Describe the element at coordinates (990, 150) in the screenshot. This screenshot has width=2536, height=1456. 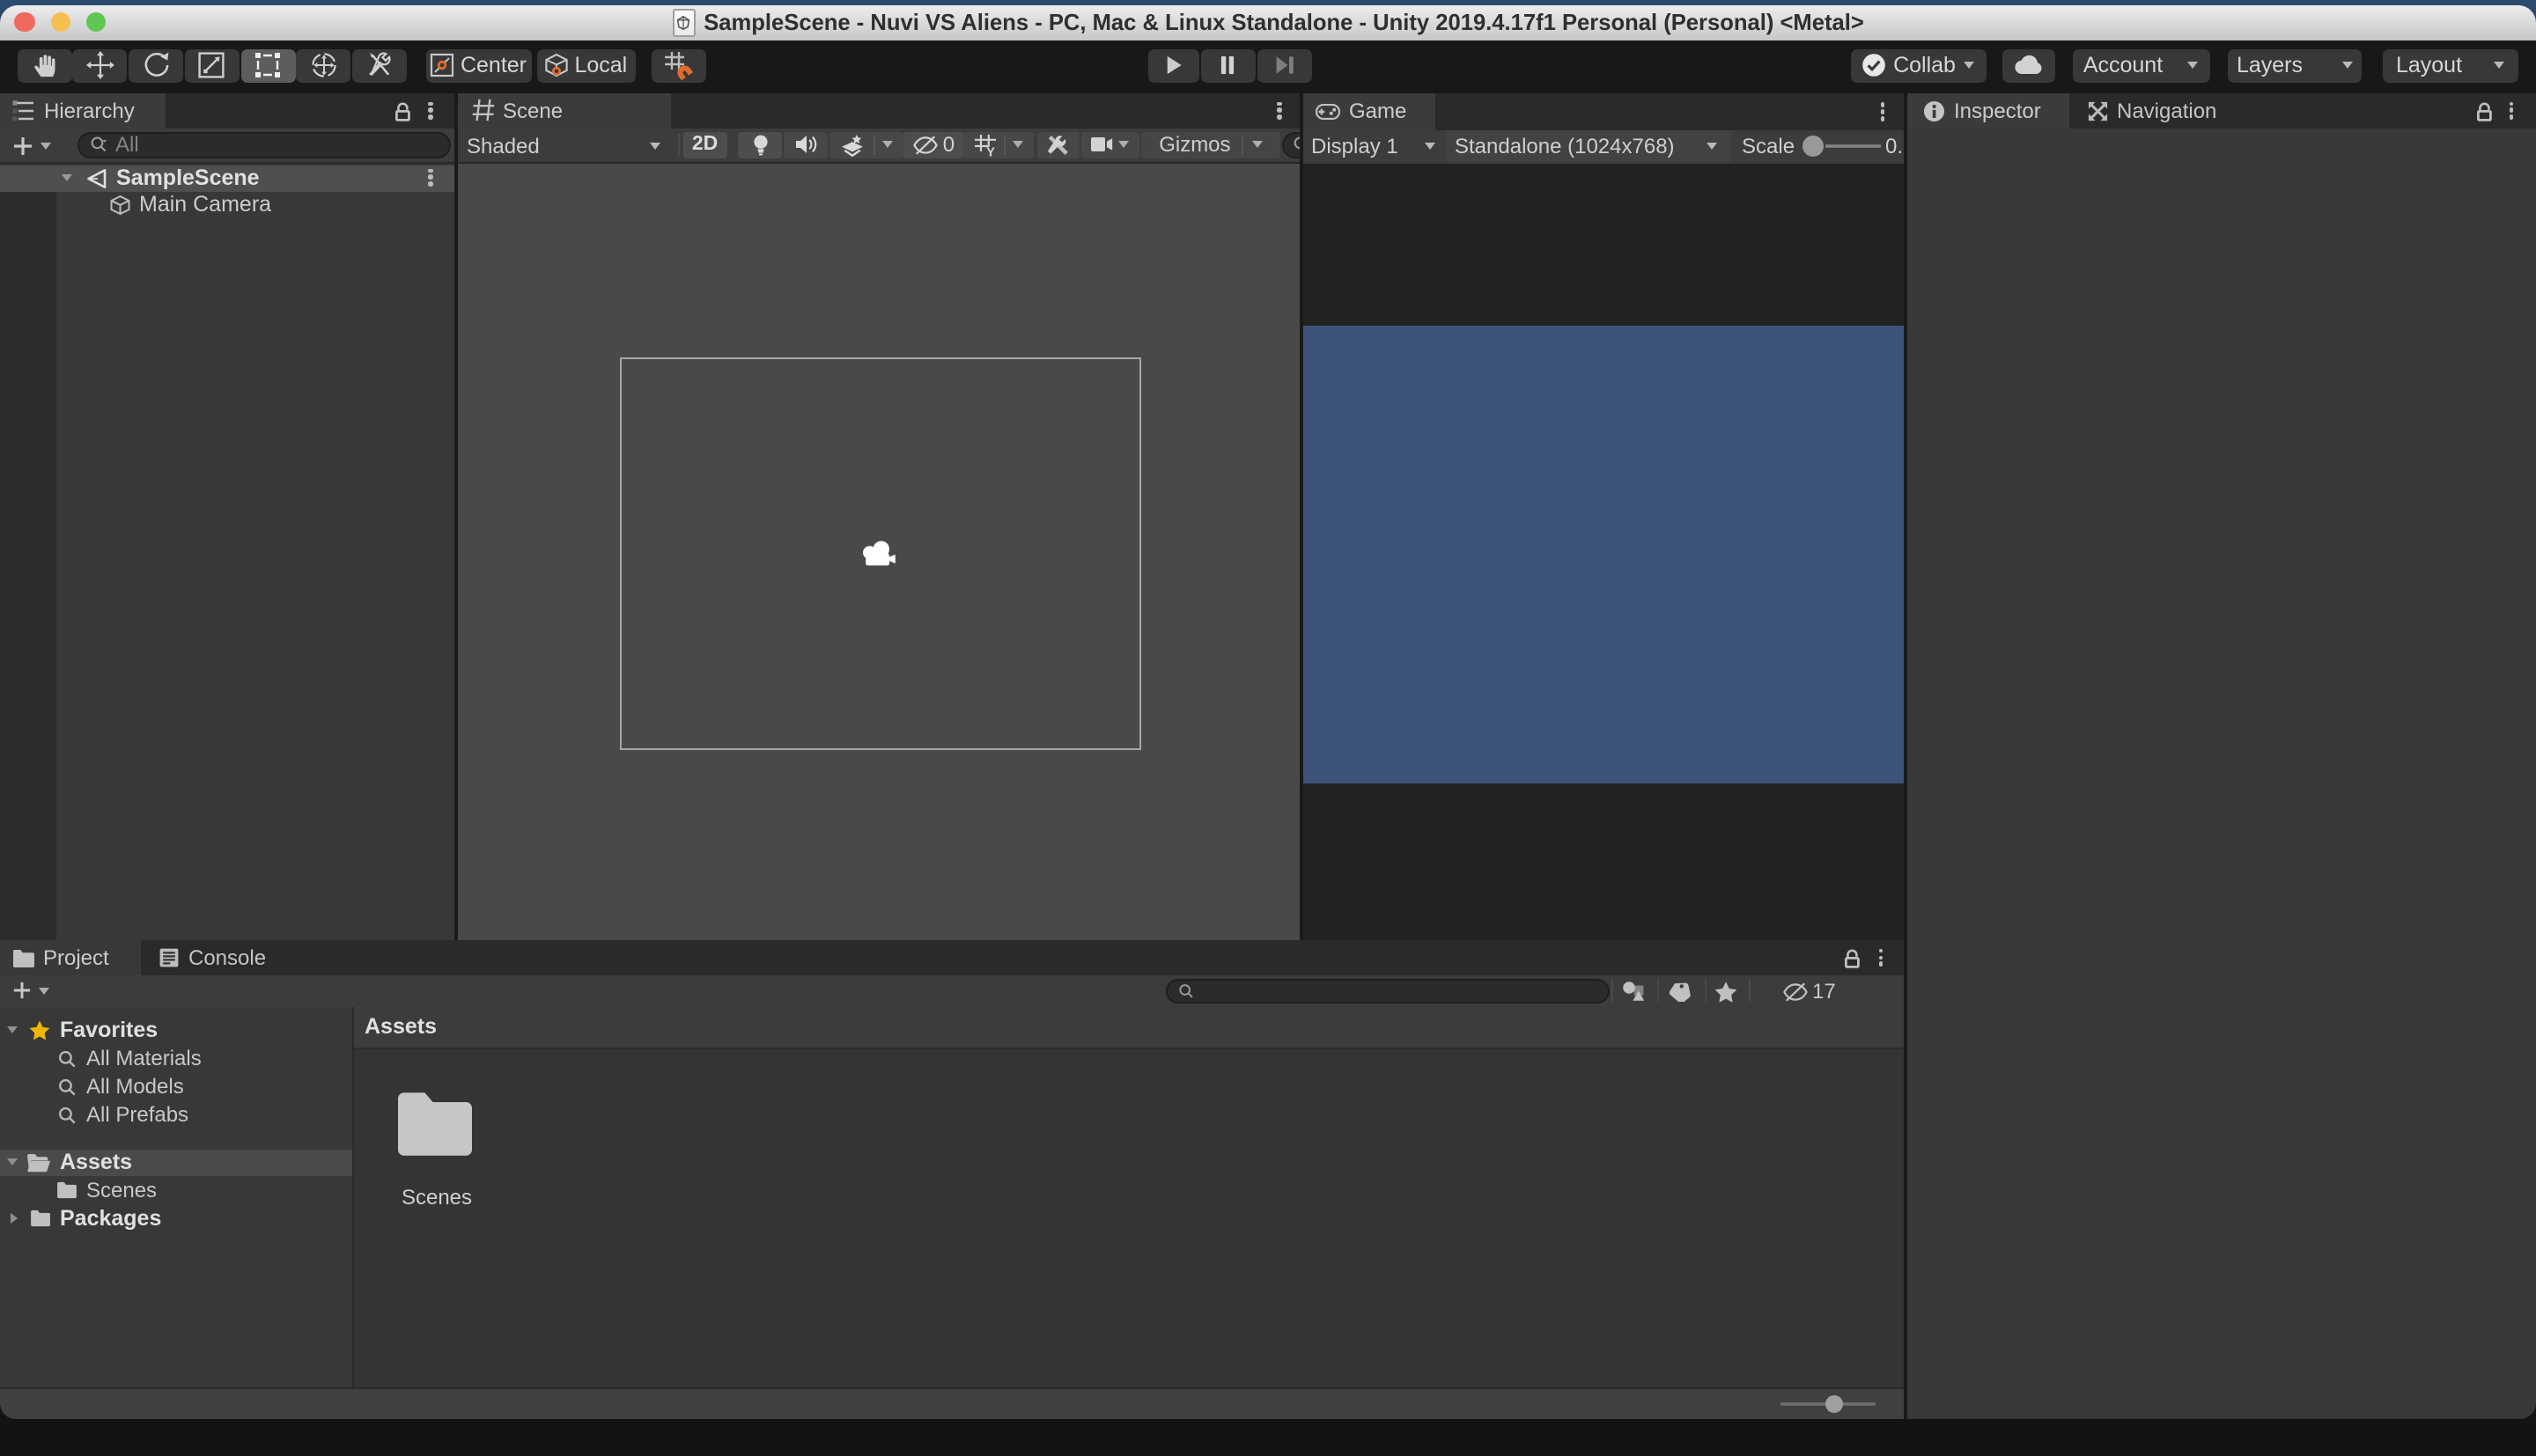
I see `svg-text: Y` at that location.